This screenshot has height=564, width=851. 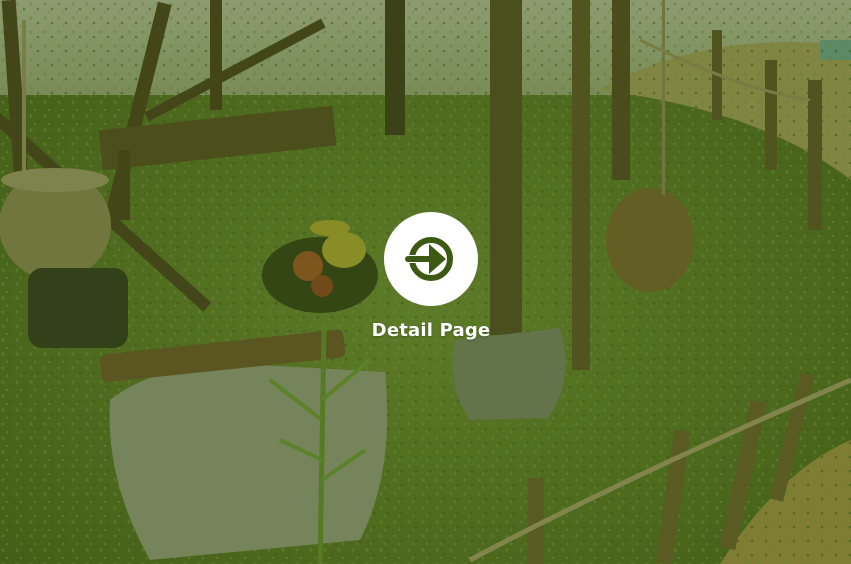 I want to click on detail-page-link: Detail Page, so click(x=431, y=280).